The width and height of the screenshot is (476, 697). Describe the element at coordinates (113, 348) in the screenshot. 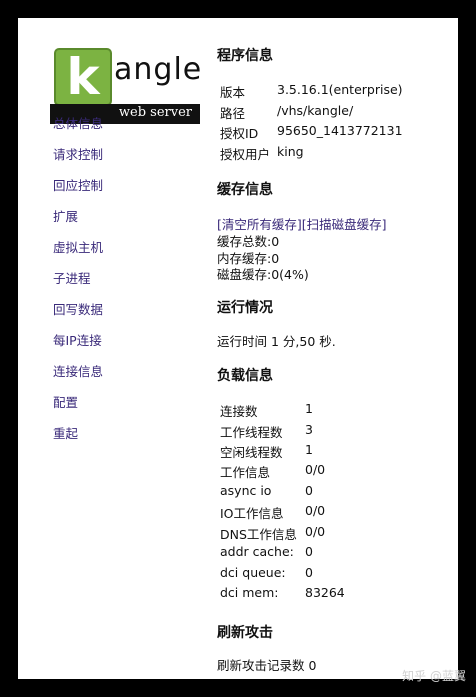

I see `nav-per-ip-connections: 每IP连接` at that location.